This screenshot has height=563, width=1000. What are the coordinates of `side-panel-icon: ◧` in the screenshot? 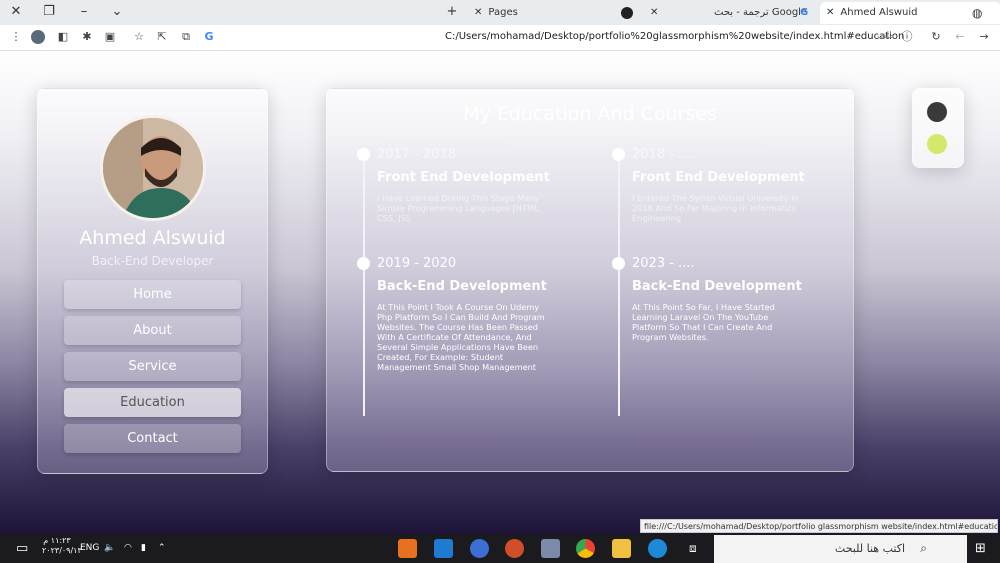 It's located at (63, 37).